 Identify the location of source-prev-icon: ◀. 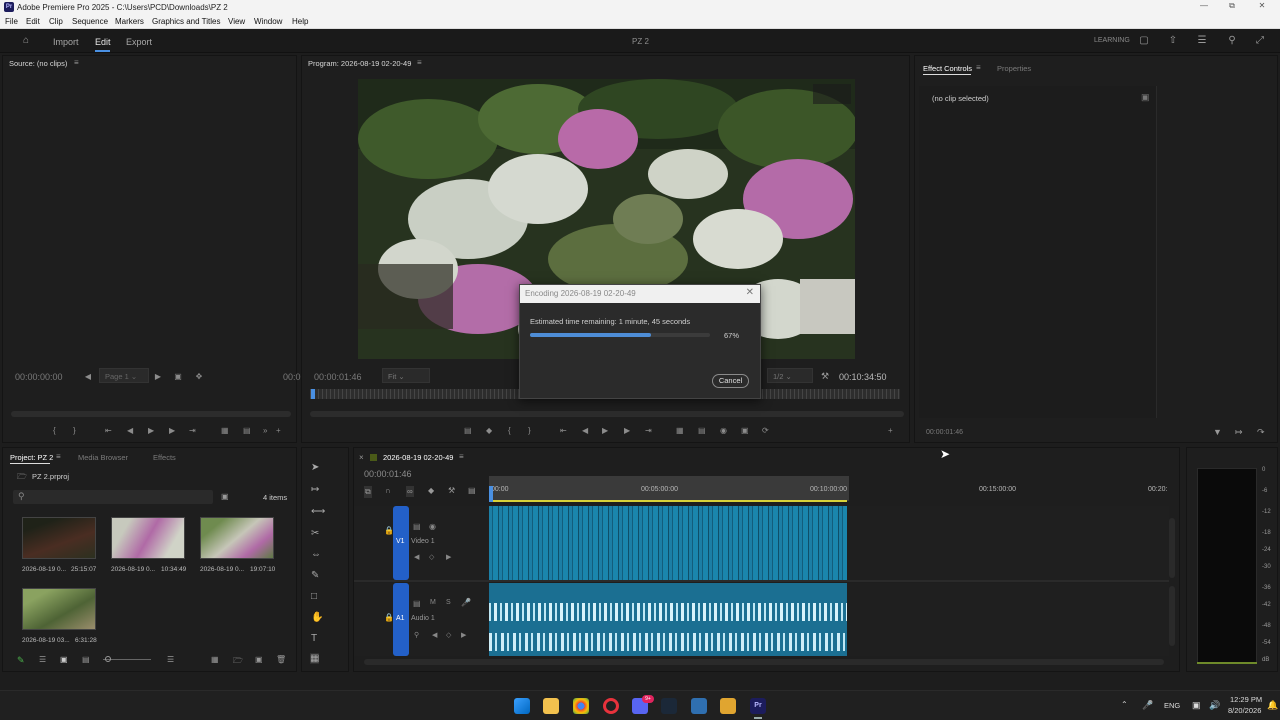
(88, 376).